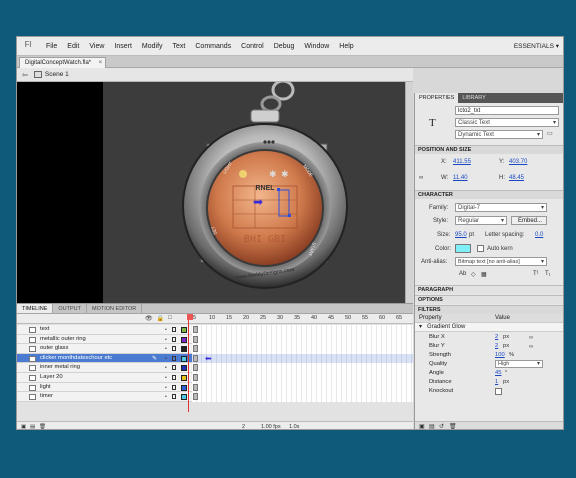 This screenshot has height=478, width=576. What do you see at coordinates (462, 274) in the screenshot?
I see `selectable-icon: Ab` at bounding box center [462, 274].